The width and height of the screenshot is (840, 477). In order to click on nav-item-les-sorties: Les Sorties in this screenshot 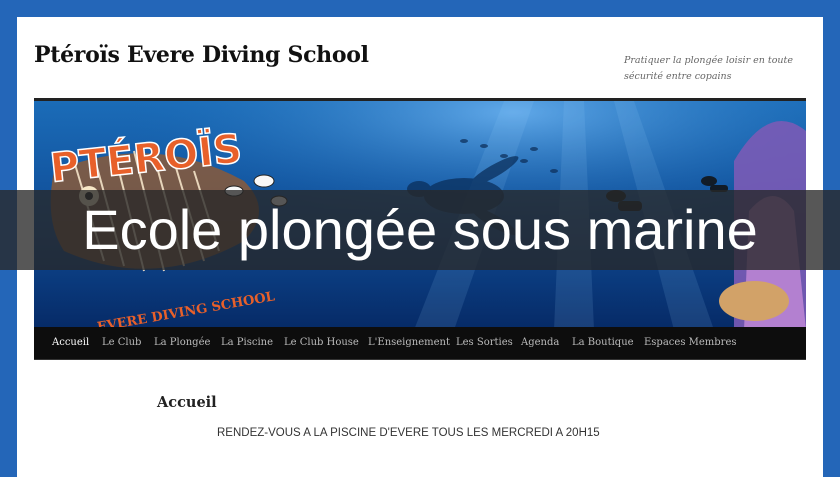, I will do `click(484, 343)`.